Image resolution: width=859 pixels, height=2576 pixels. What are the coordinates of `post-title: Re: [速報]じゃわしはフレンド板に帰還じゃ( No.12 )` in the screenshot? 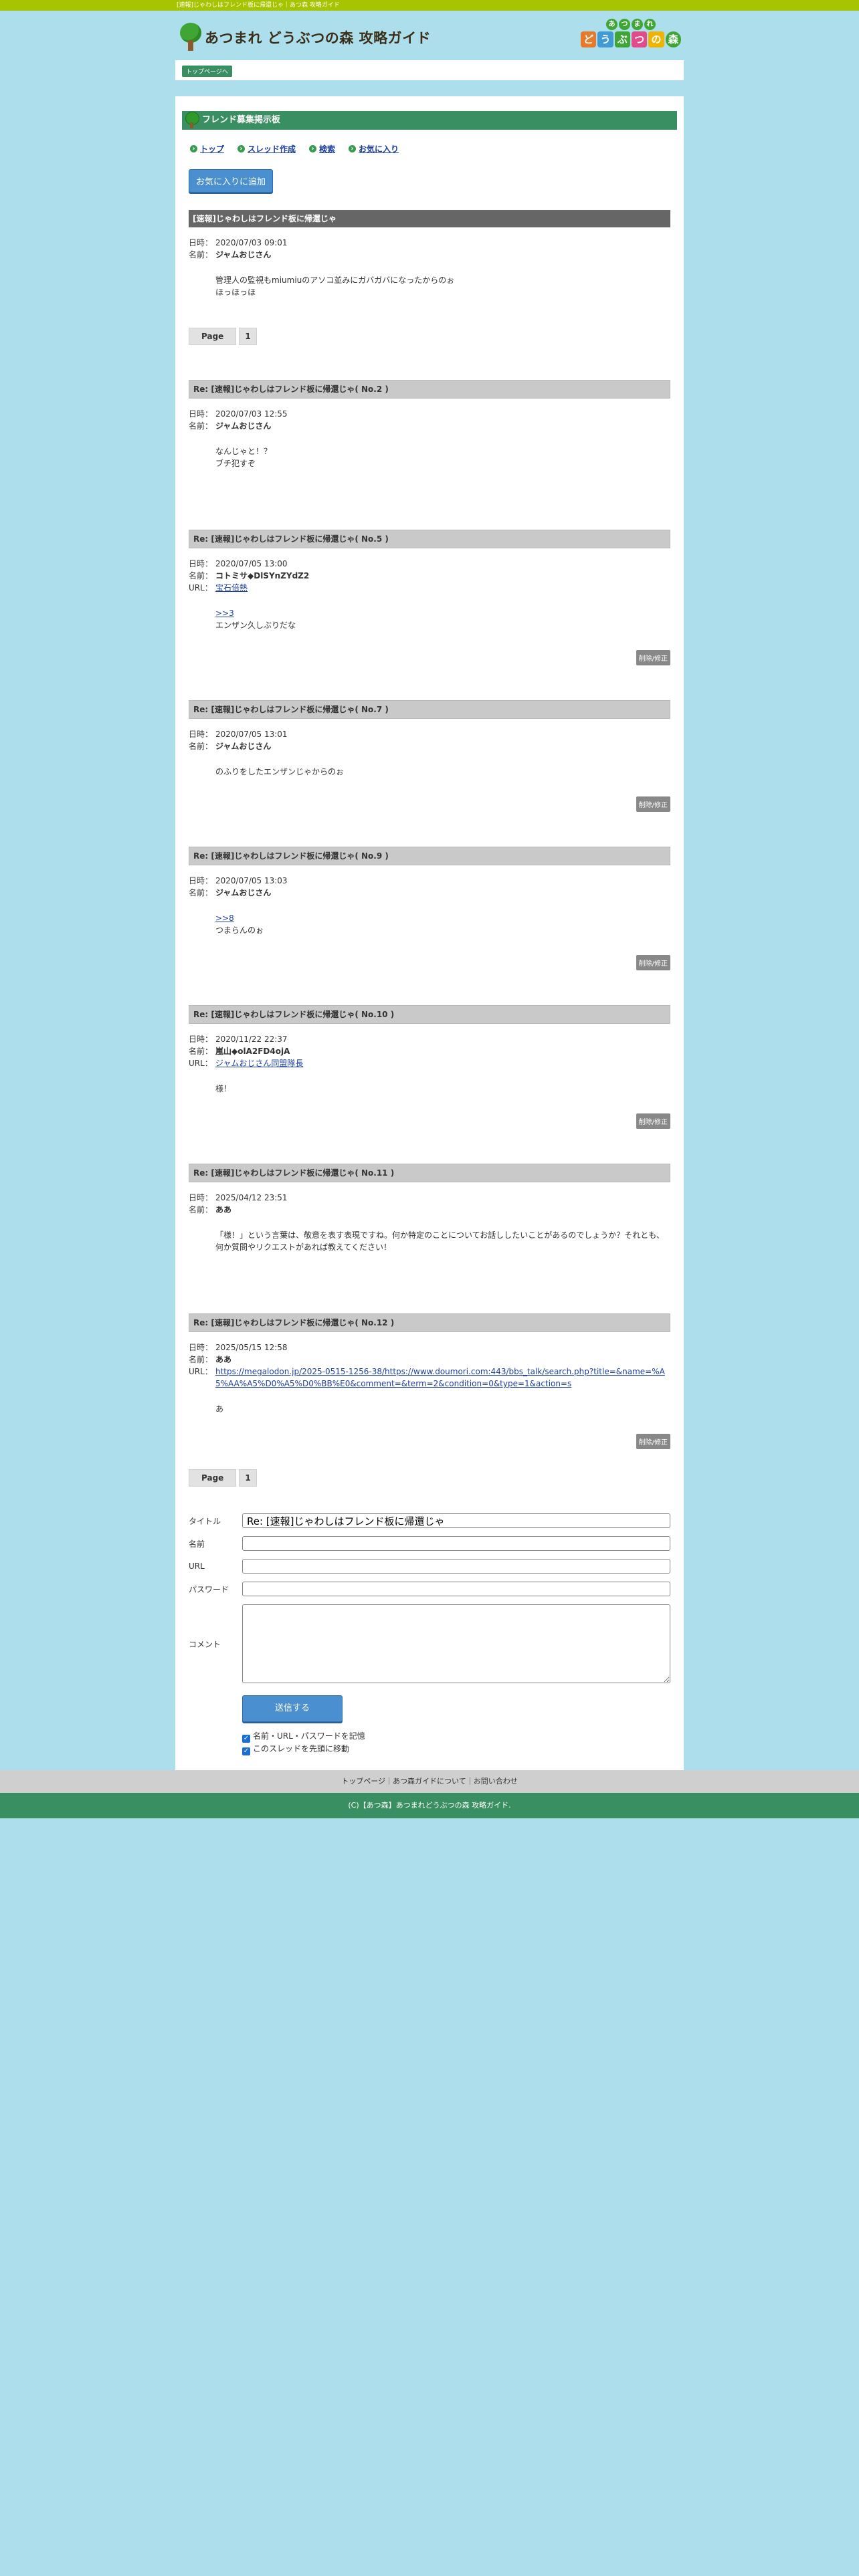 It's located at (429, 1322).